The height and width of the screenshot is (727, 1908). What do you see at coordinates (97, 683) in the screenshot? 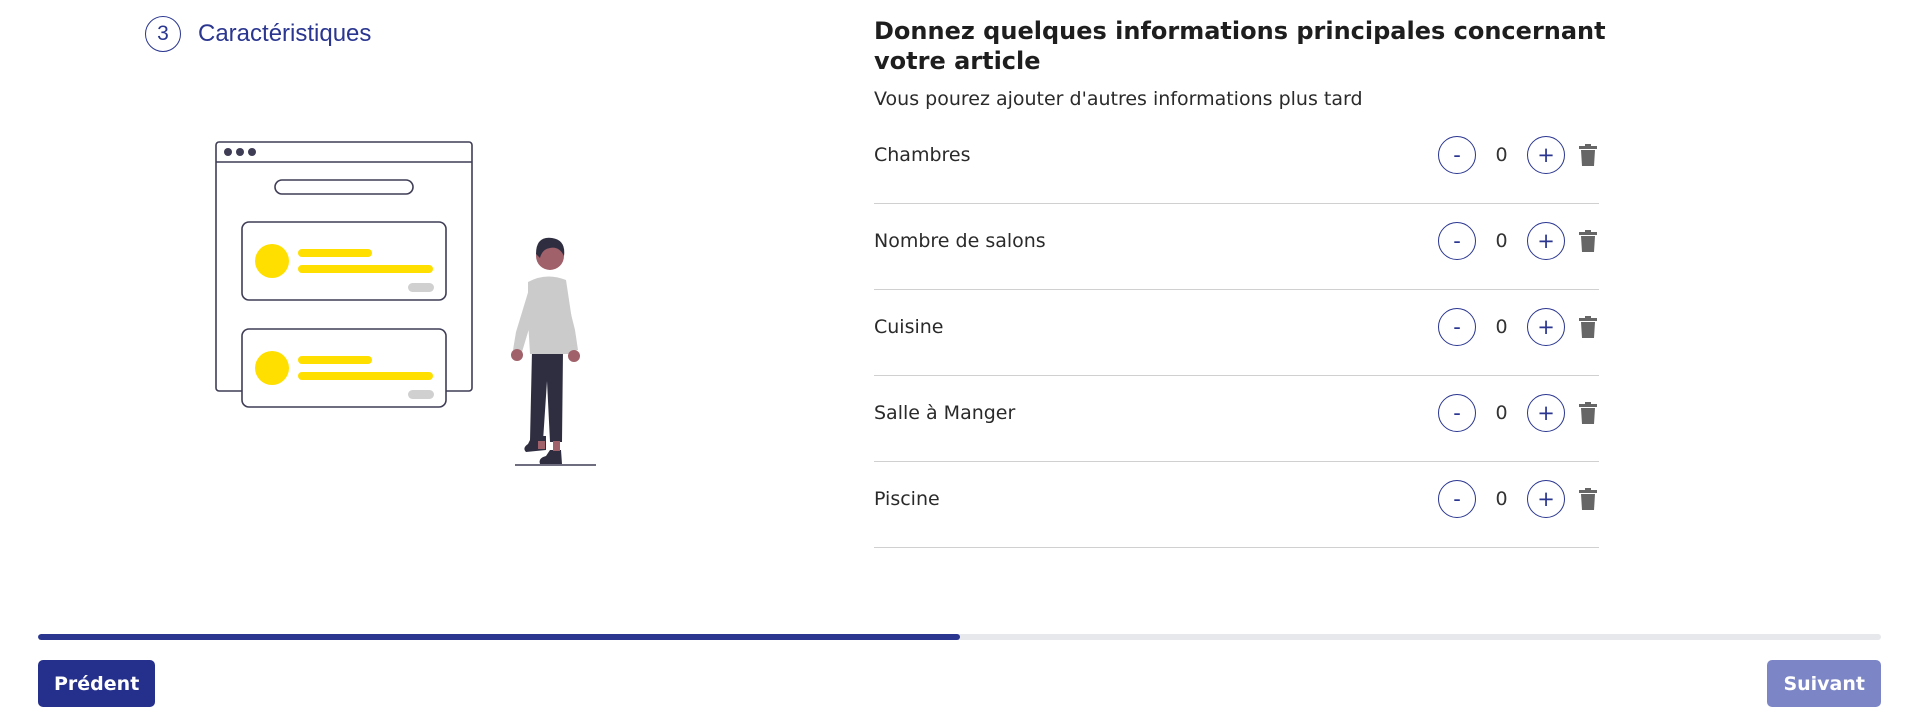
I see `previous-button: Prédent` at bounding box center [97, 683].